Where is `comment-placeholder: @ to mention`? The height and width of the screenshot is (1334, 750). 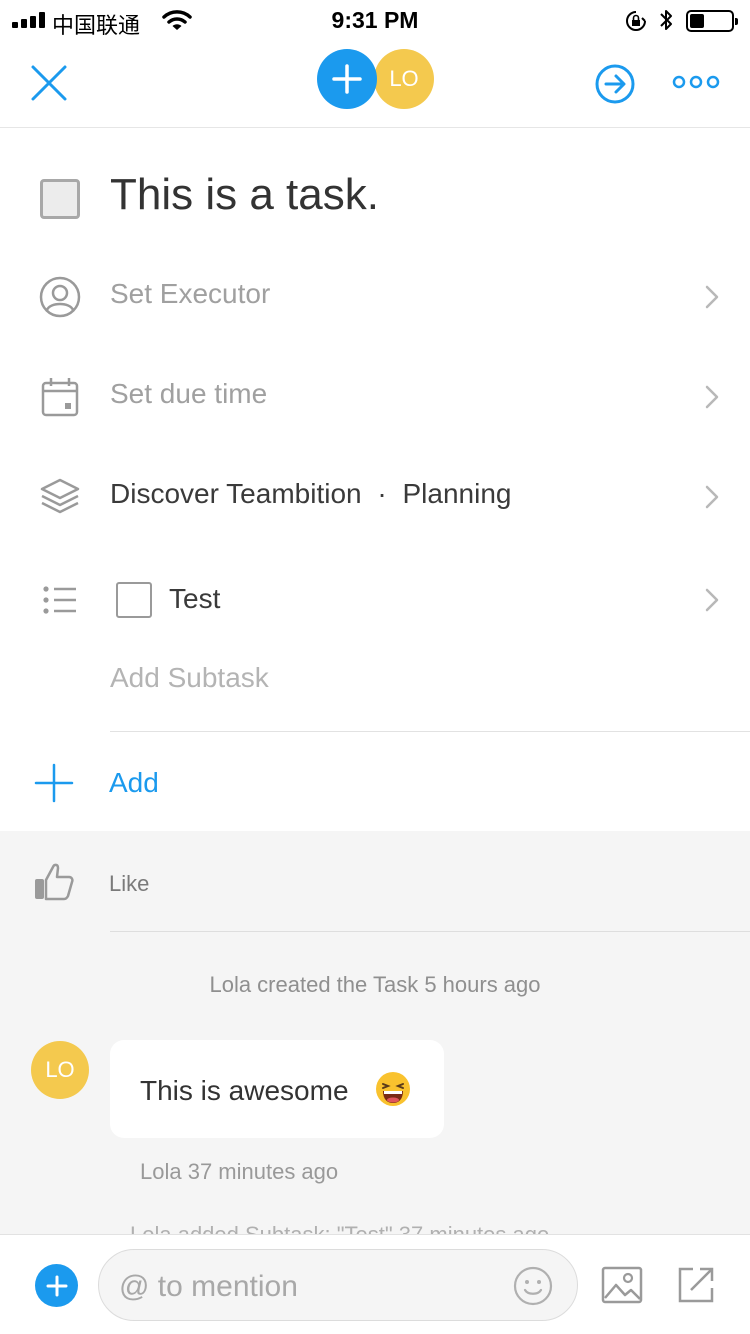 comment-placeholder: @ to mention is located at coordinates (208, 1286).